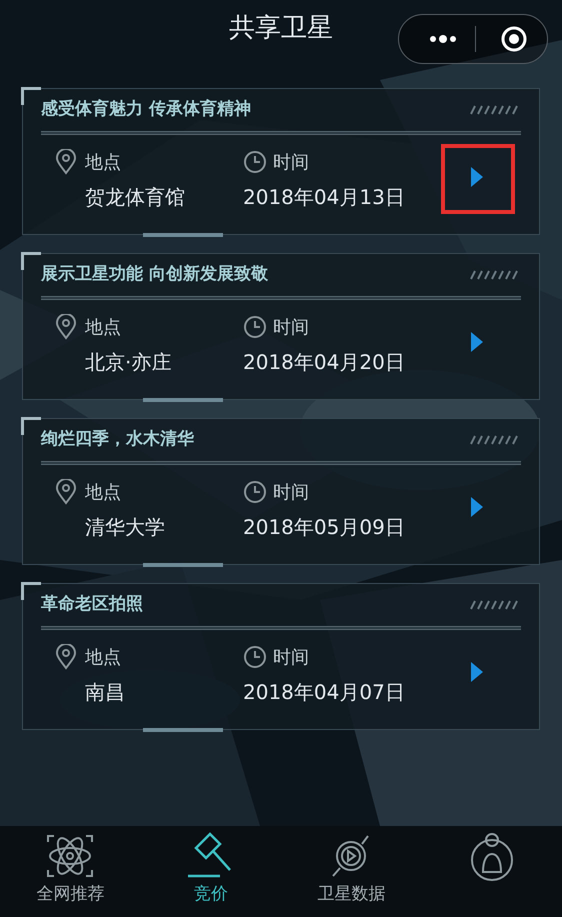 This screenshot has height=917, width=562. What do you see at coordinates (324, 692) in the screenshot?
I see `event-date: 2018年04月07日` at bounding box center [324, 692].